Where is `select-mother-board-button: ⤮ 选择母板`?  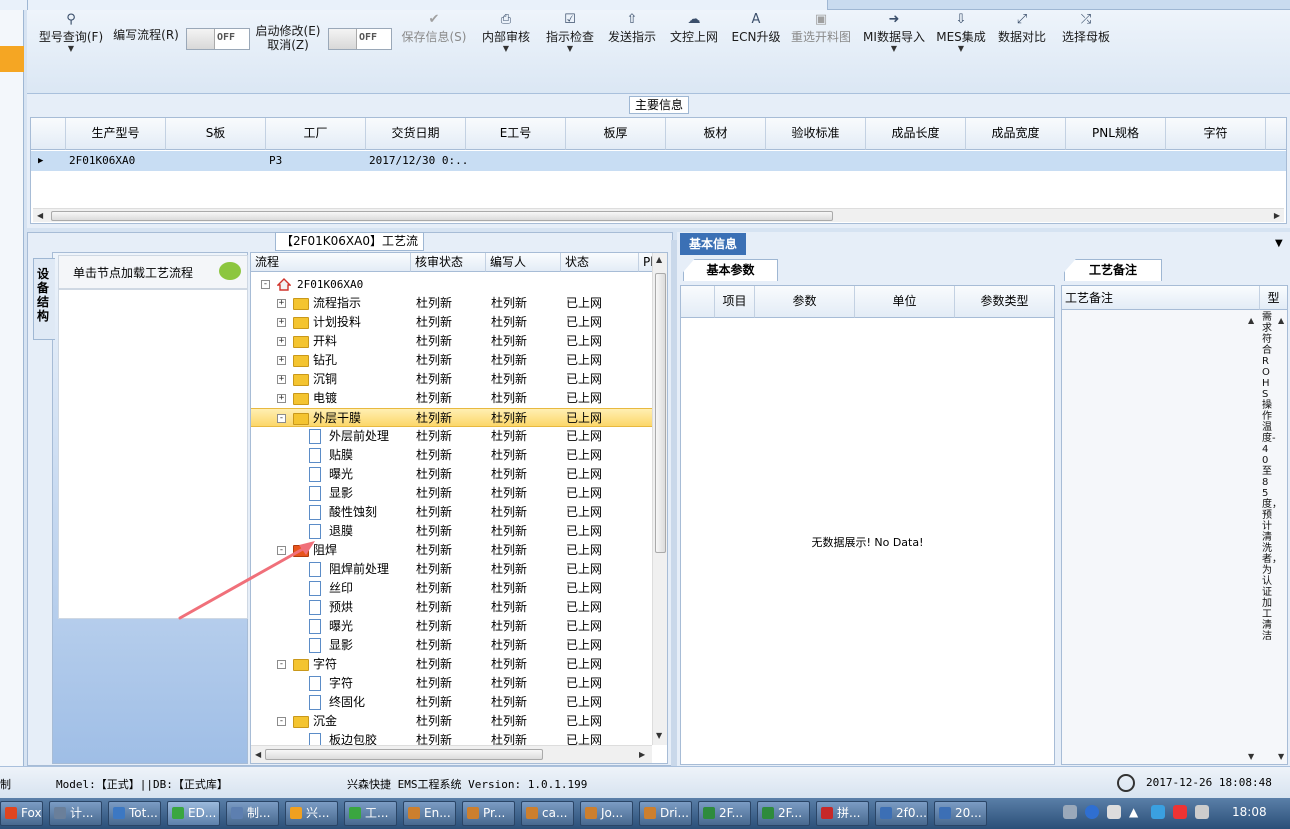 select-mother-board-button: ⤮ 选择母板 is located at coordinates (1086, 40).